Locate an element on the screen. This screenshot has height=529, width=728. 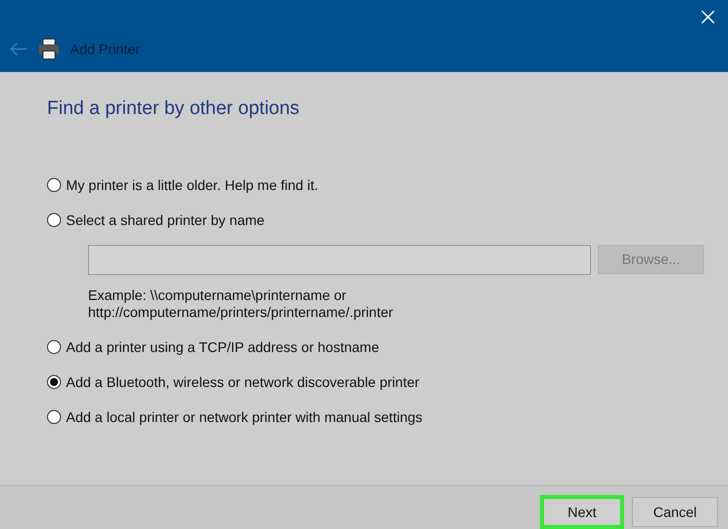
option-label: Select a shared printer by name is located at coordinates (165, 220).